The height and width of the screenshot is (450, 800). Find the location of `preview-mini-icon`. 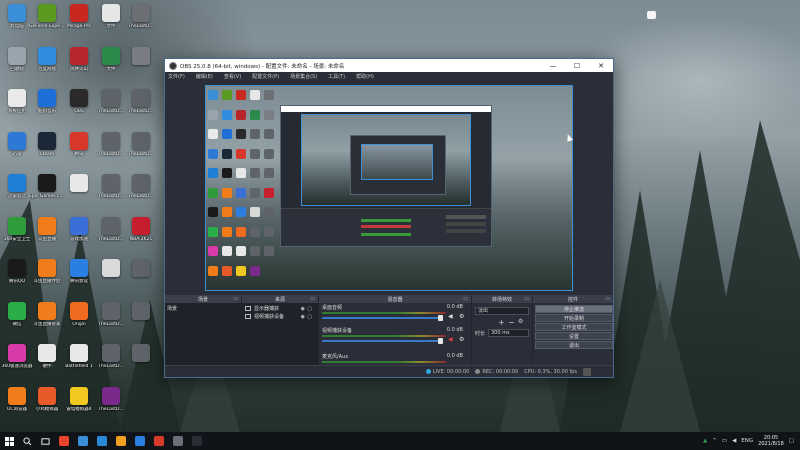

preview-mini-icon is located at coordinates (269, 212).